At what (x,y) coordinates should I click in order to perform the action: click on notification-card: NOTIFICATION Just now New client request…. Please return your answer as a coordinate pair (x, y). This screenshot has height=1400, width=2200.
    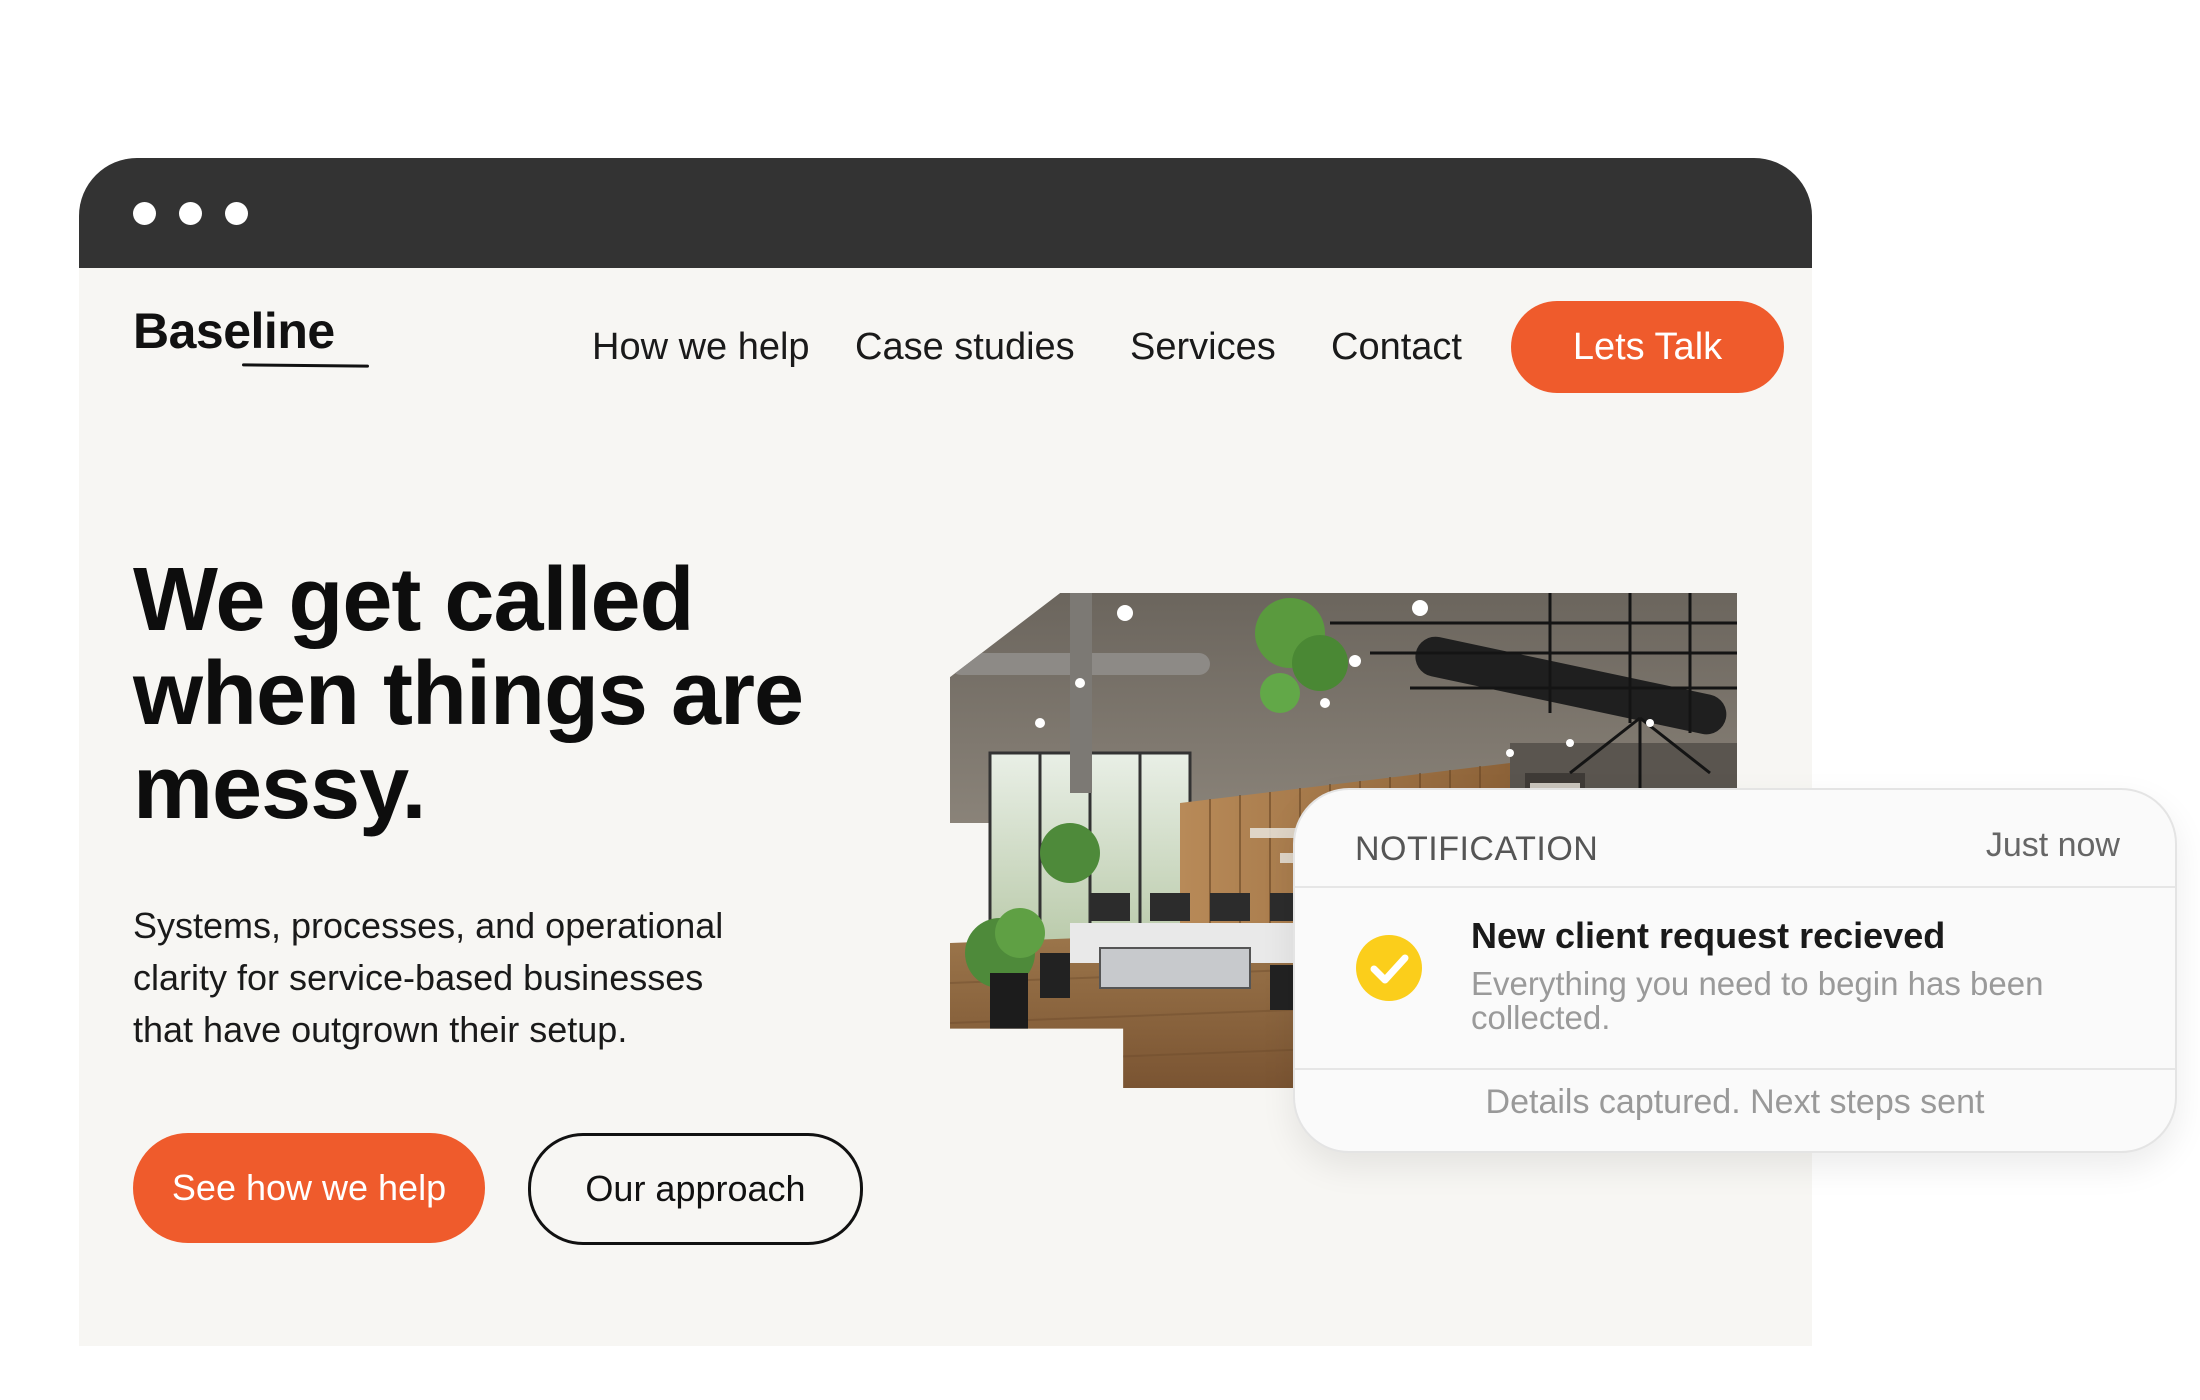
    Looking at the image, I should click on (1735, 970).